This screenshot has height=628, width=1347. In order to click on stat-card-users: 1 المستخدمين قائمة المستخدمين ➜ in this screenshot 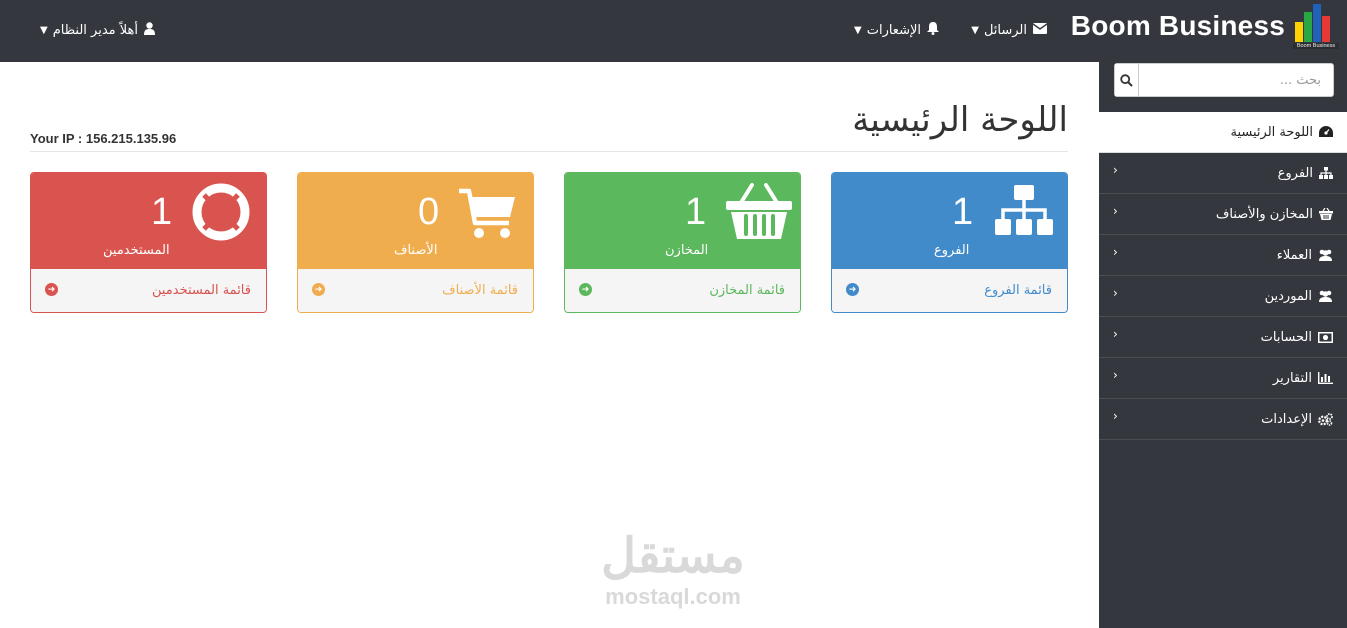, I will do `click(148, 242)`.